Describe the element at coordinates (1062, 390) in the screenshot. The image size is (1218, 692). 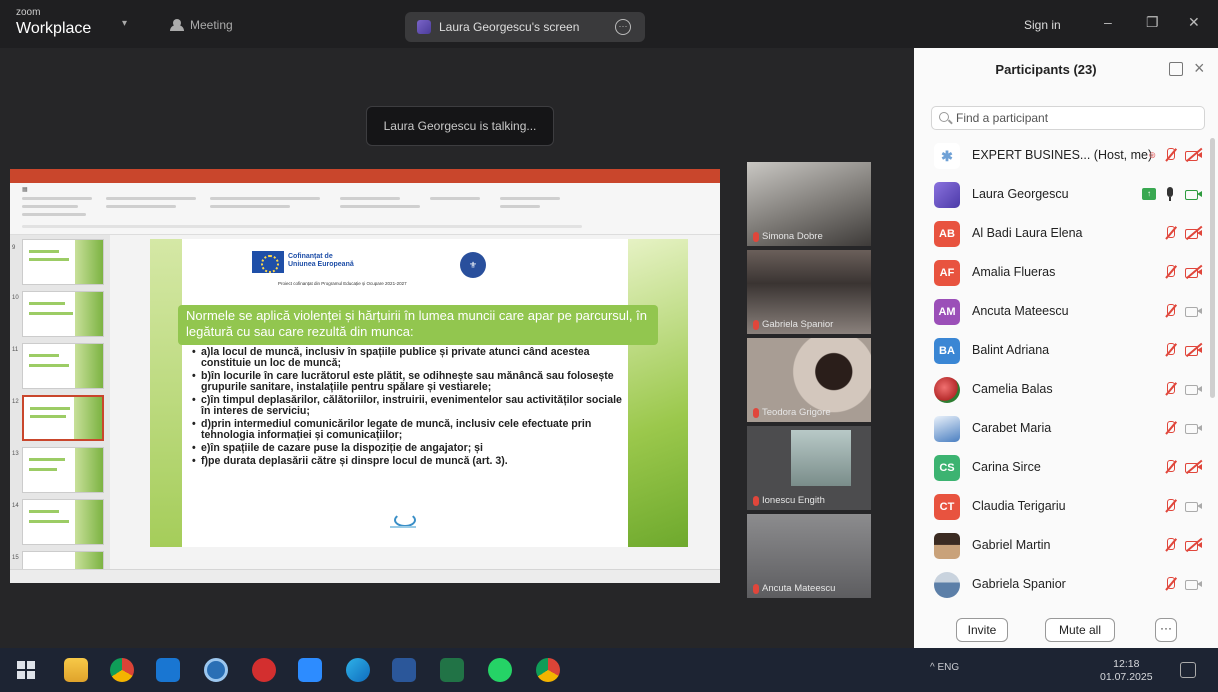
I see `participant-row: Camelia Balas` at that location.